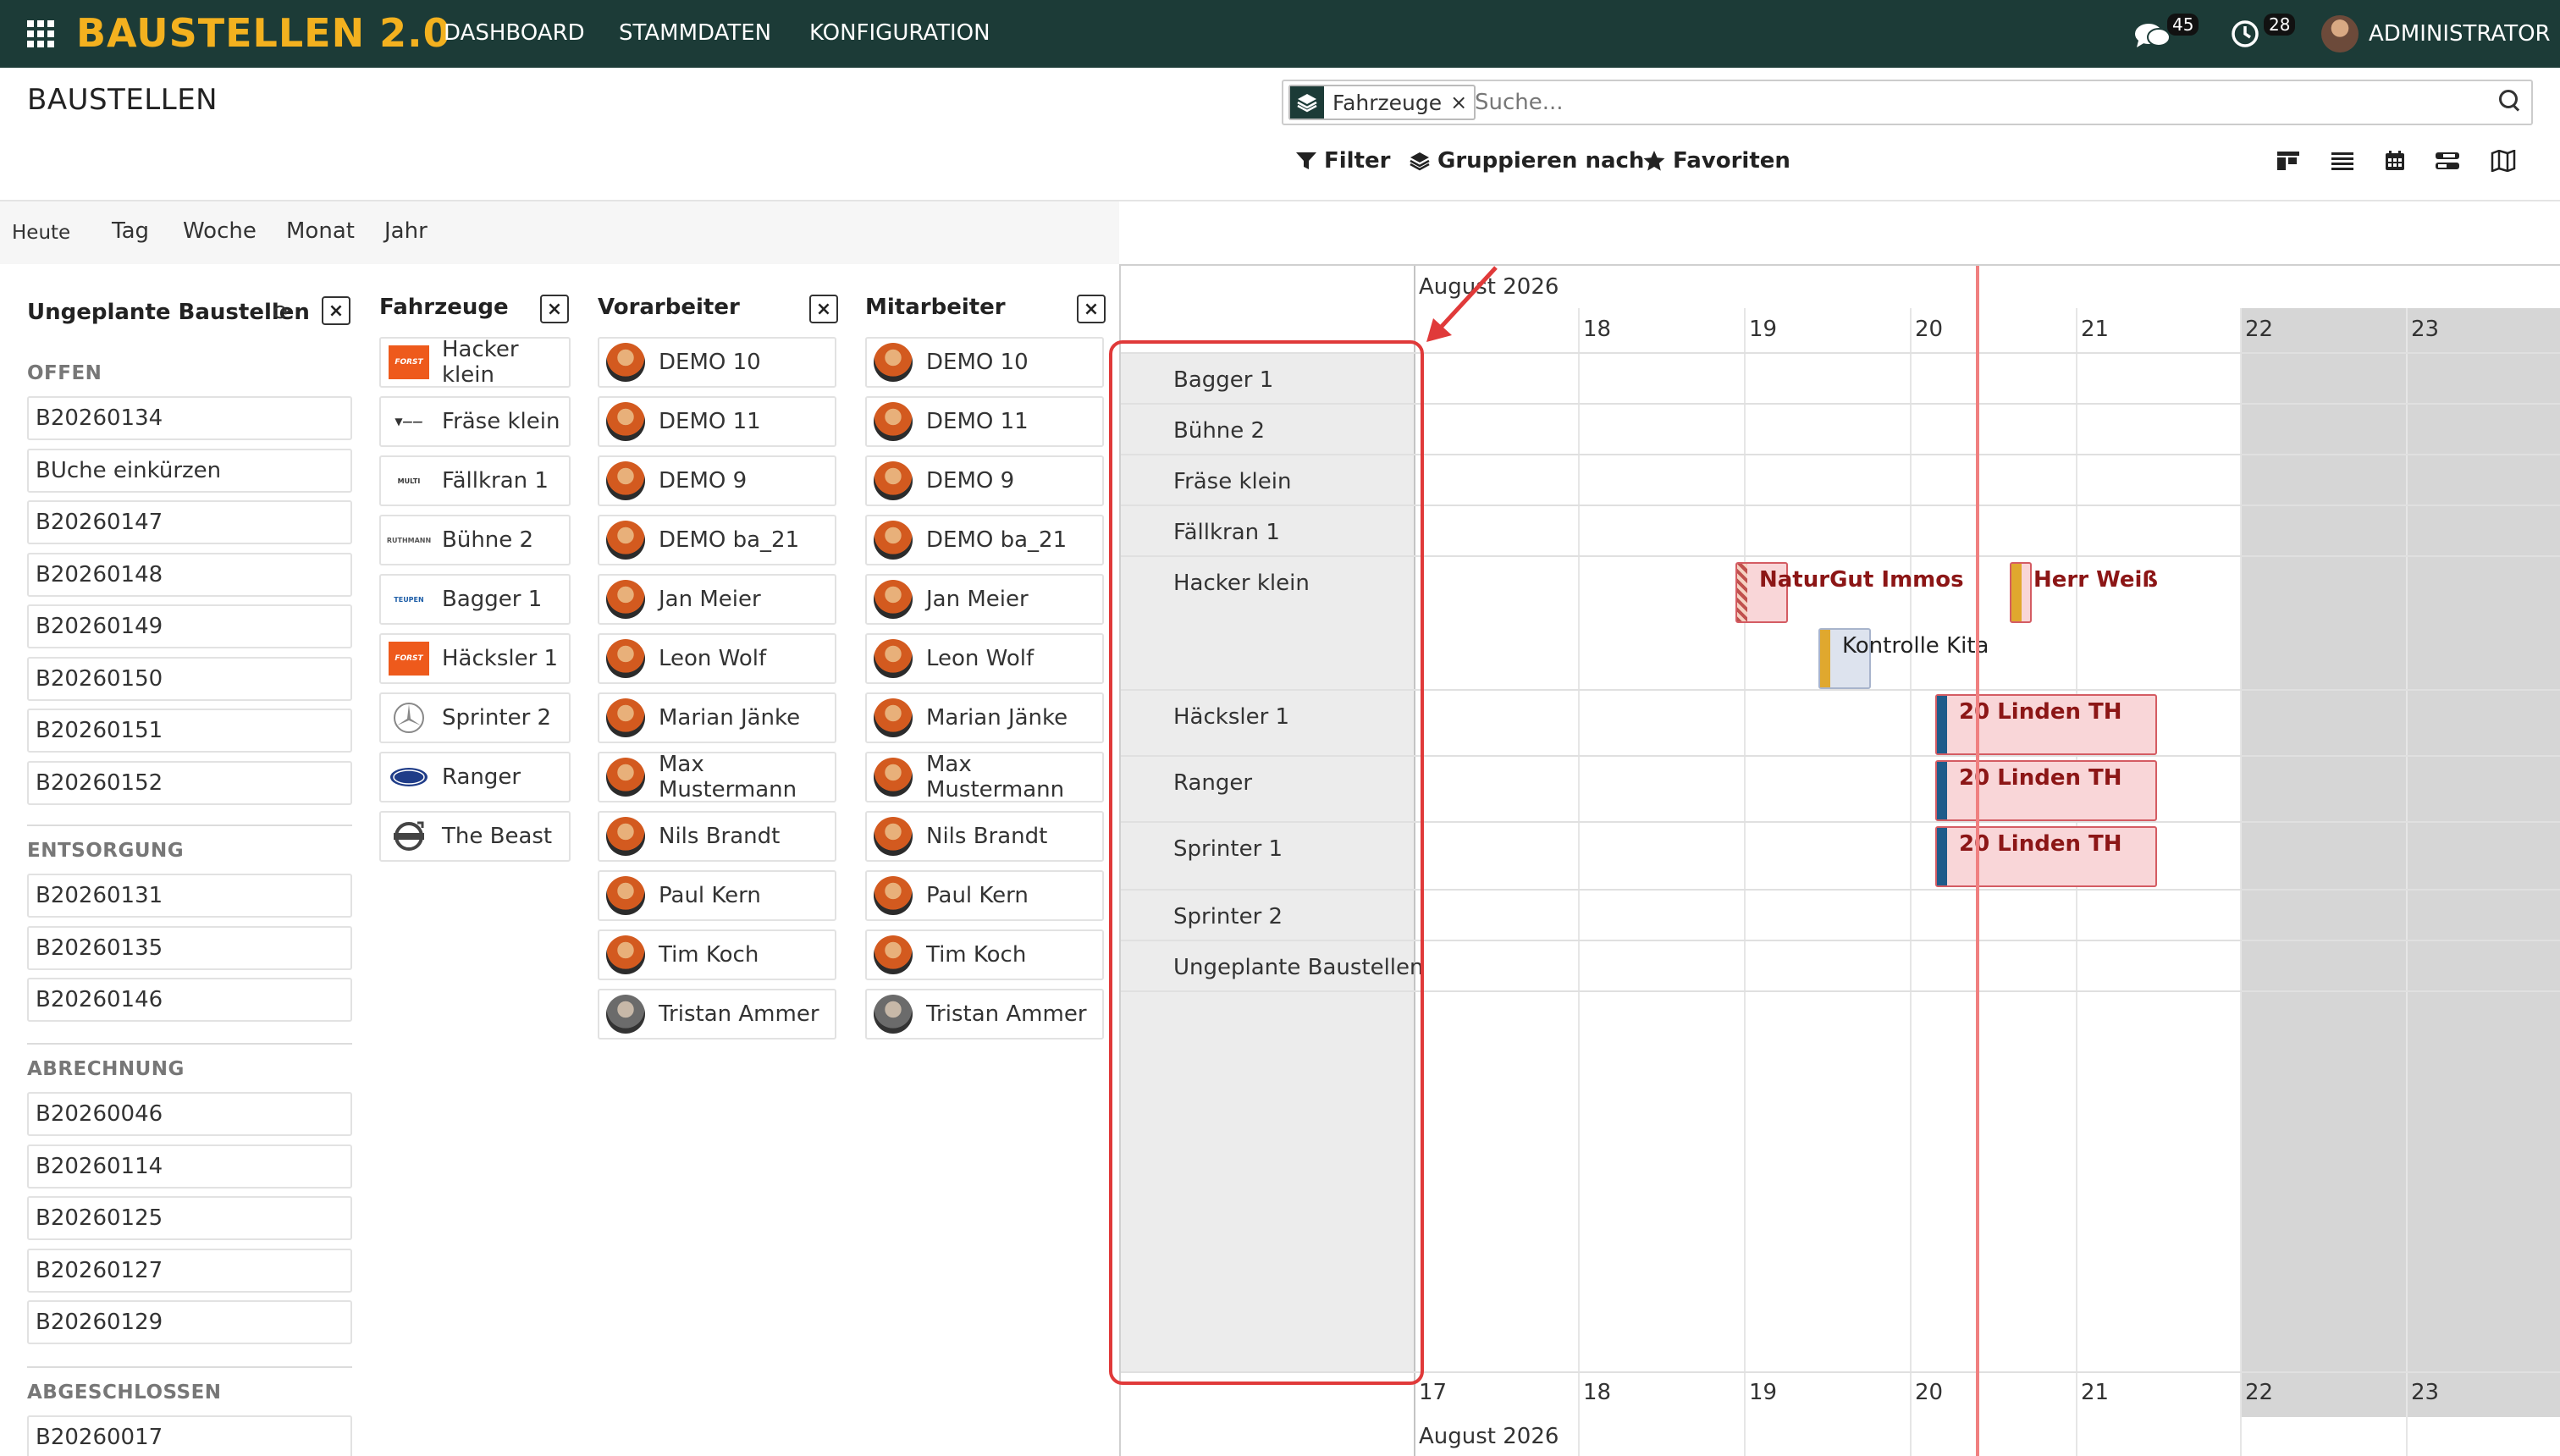  What do you see at coordinates (899, 33) in the screenshot?
I see `menu-konfiguration: KONFIGURATION` at bounding box center [899, 33].